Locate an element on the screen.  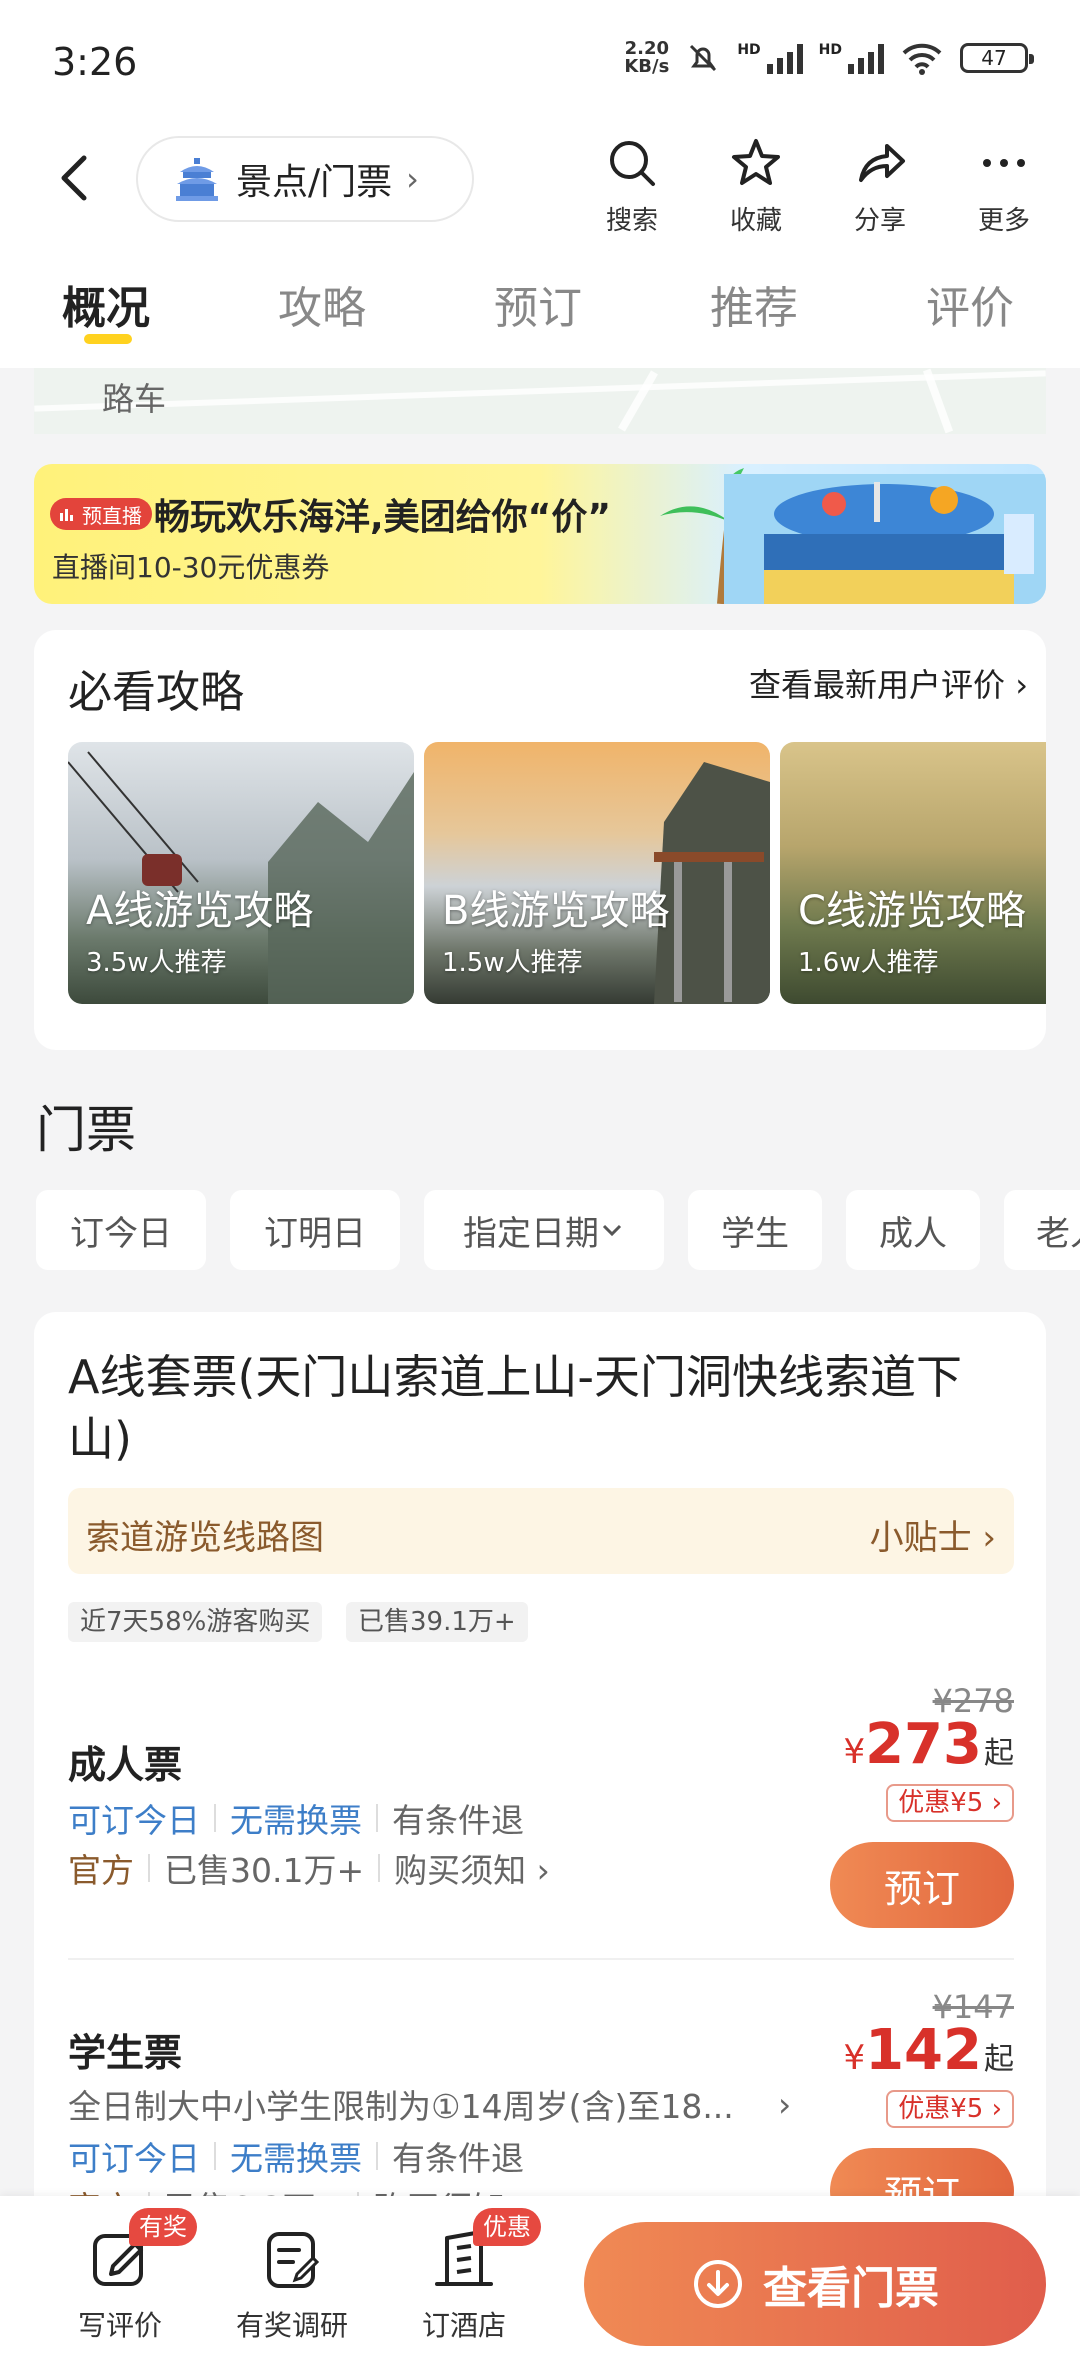
route-map-link: 索道游览线路图 is located at coordinates (205, 1538).